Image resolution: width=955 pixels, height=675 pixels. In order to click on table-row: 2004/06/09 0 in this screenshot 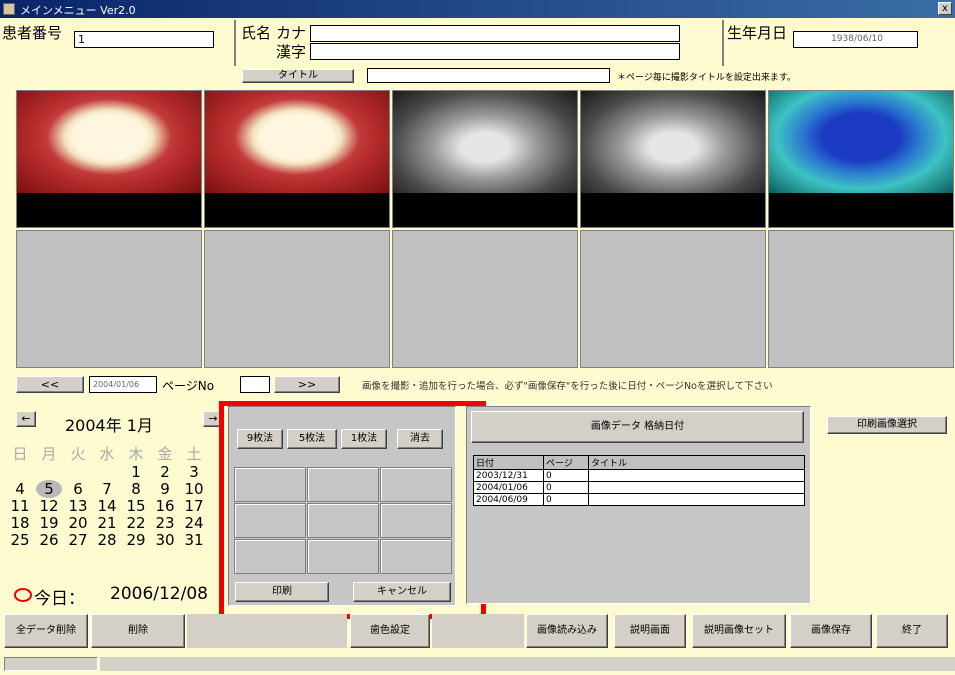, I will do `click(639, 499)`.